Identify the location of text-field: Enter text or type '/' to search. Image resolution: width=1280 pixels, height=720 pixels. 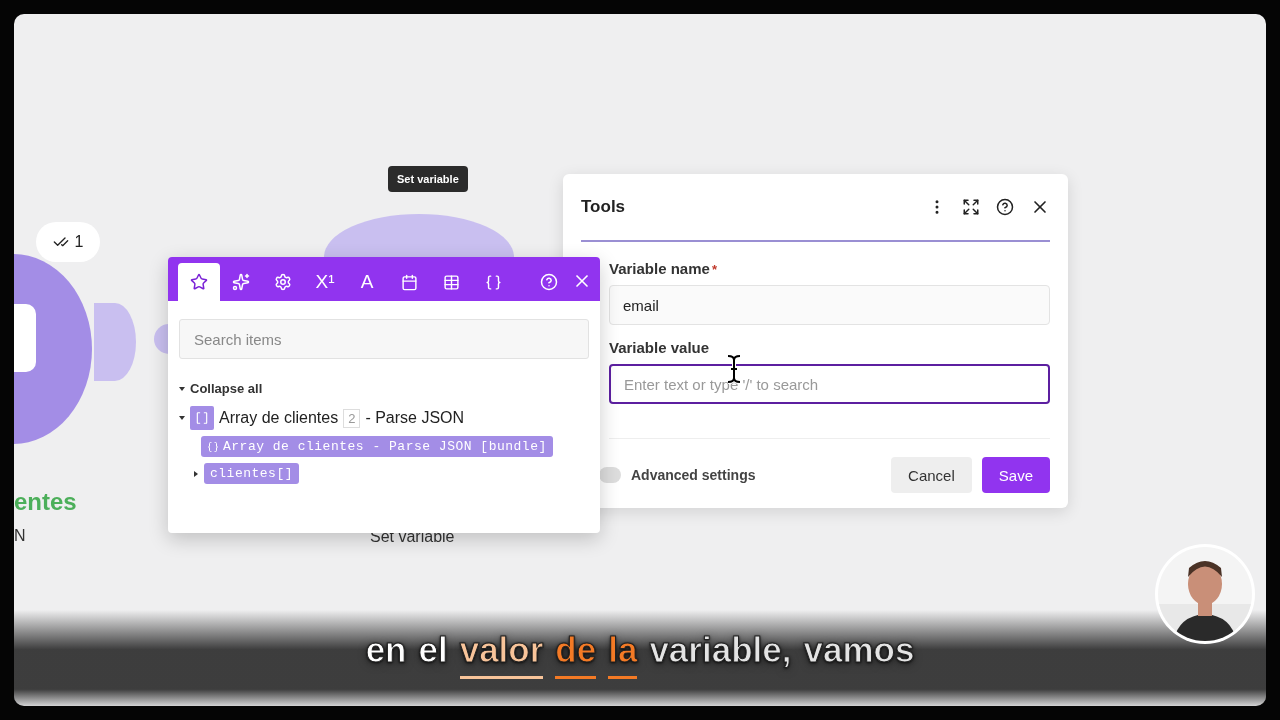
(829, 384).